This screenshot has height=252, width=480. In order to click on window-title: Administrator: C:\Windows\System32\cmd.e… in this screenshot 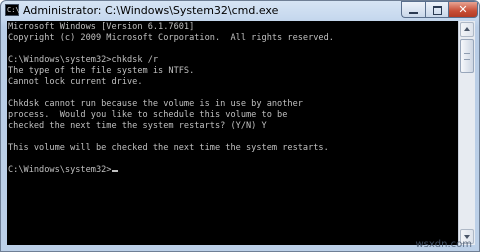, I will do `click(151, 10)`.